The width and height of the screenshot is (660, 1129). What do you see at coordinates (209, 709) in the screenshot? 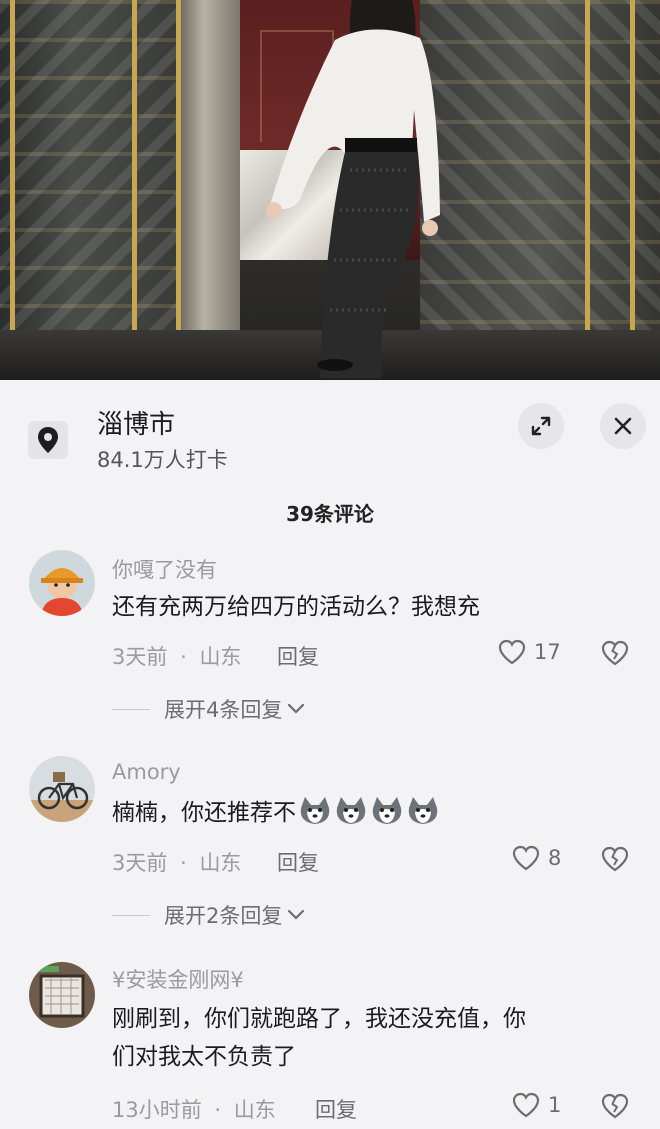
I see `expand-replies: 展开4条回复` at bounding box center [209, 709].